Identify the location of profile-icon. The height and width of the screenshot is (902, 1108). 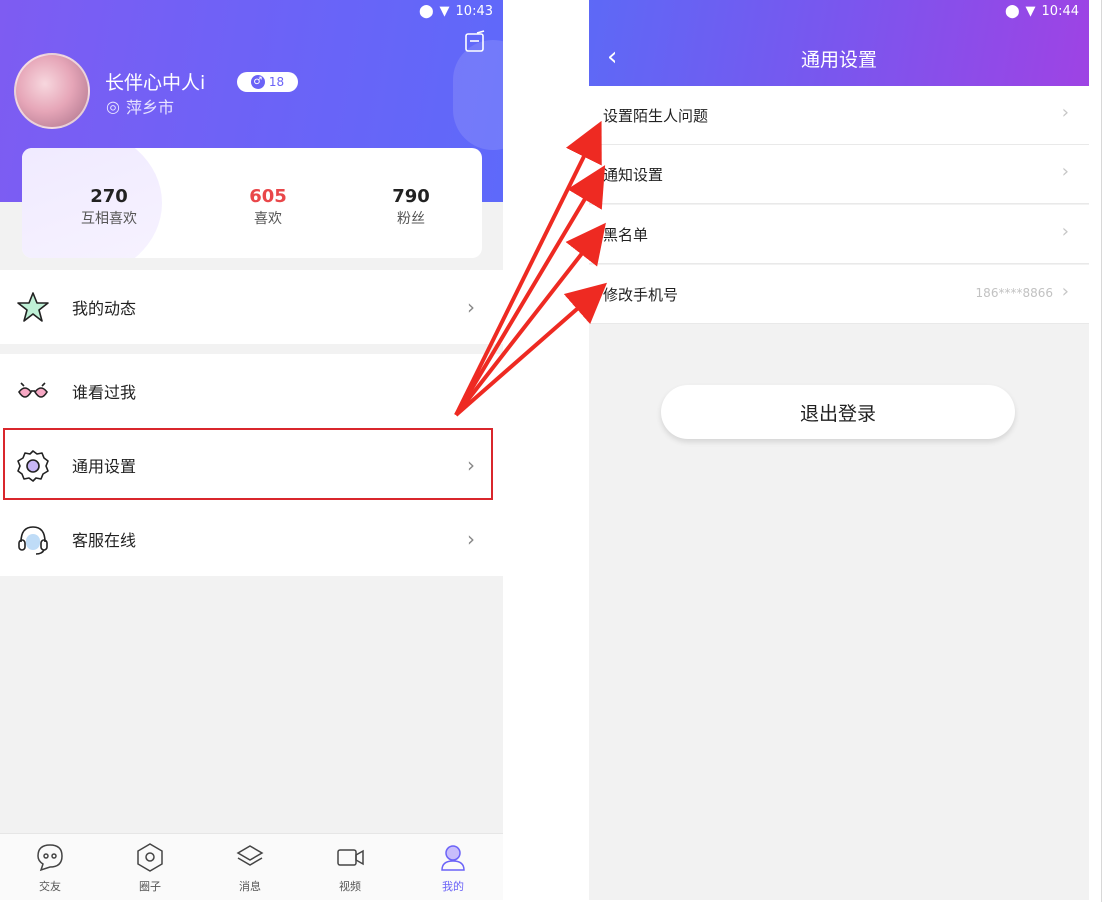
(453, 858).